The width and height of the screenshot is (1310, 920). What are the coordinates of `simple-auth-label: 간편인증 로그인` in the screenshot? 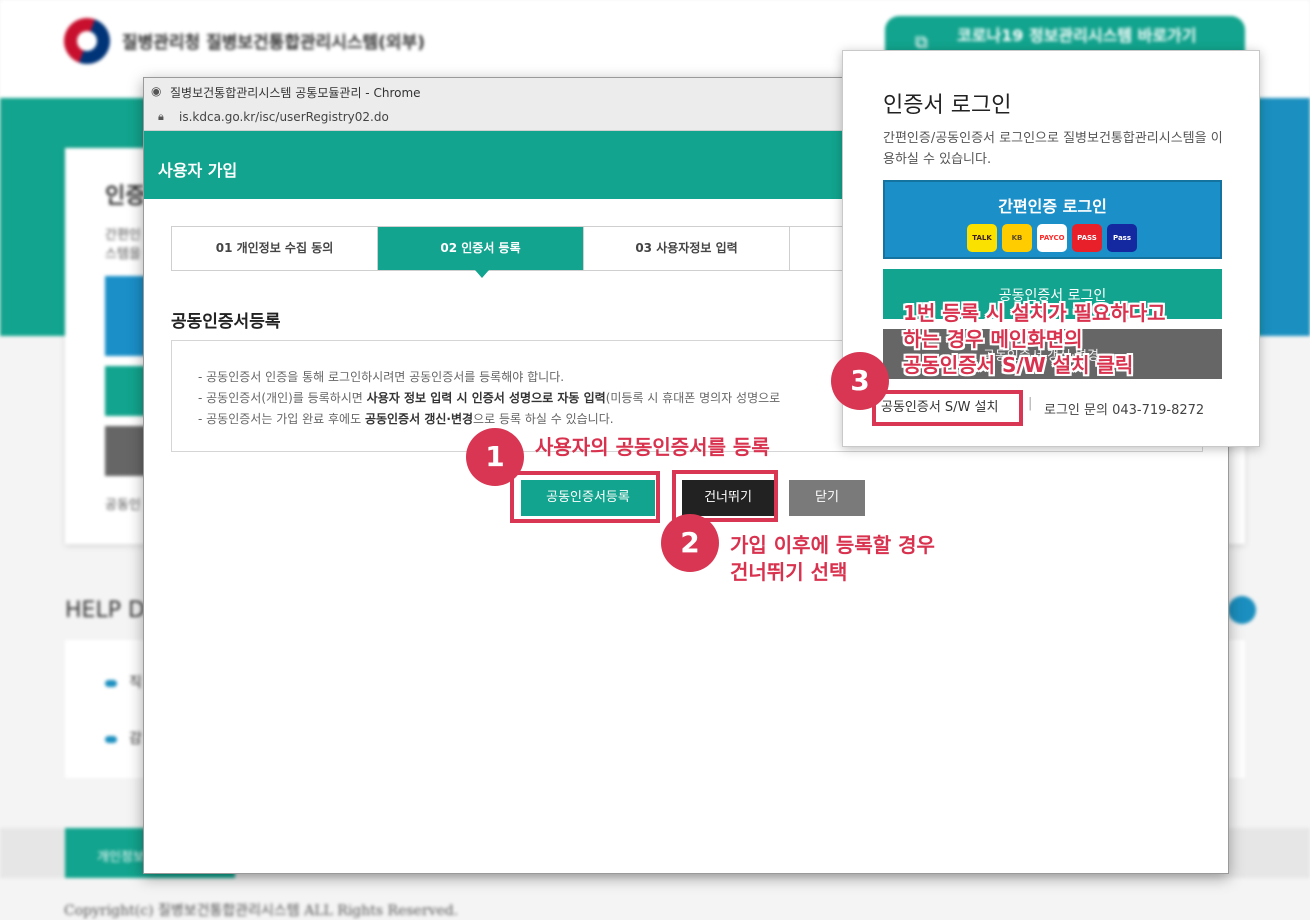 It's located at (1052, 206).